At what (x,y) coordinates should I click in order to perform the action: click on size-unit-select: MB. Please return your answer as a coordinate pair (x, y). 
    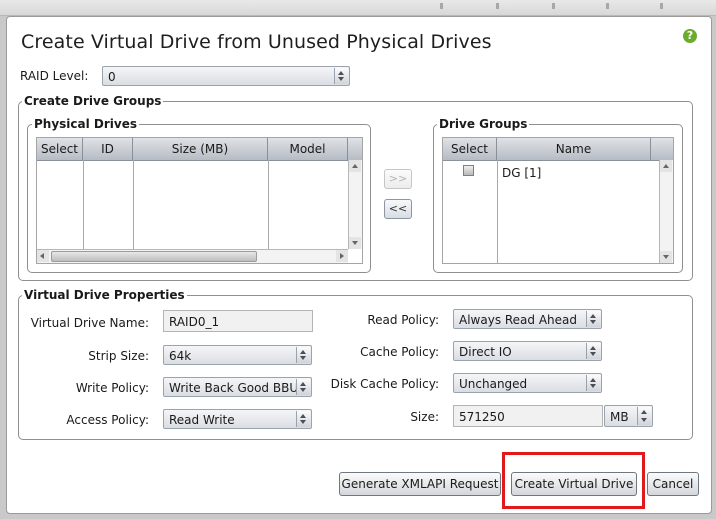
    Looking at the image, I should click on (628, 416).